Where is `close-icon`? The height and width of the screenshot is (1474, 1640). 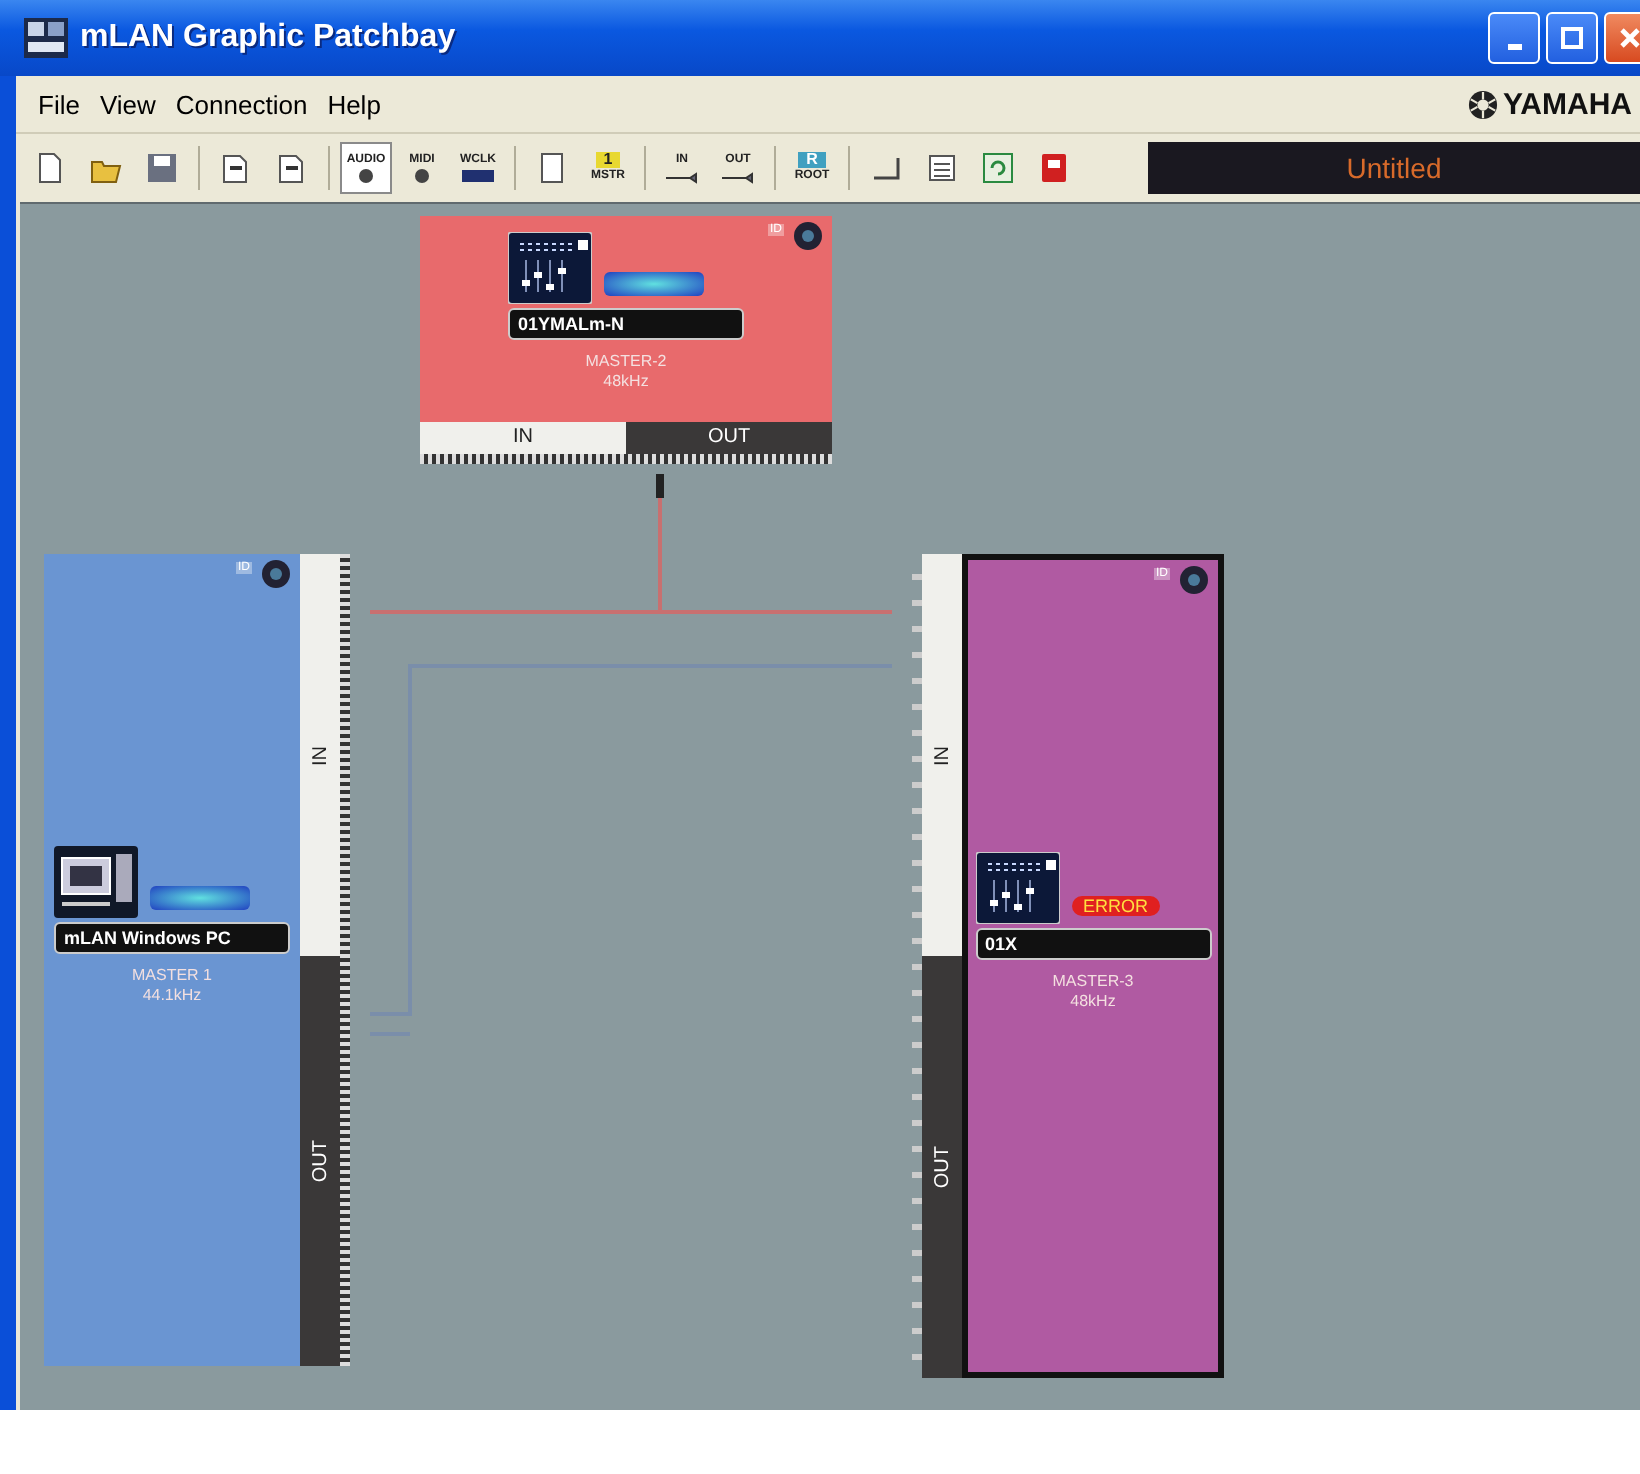 close-icon is located at coordinates (1629, 38).